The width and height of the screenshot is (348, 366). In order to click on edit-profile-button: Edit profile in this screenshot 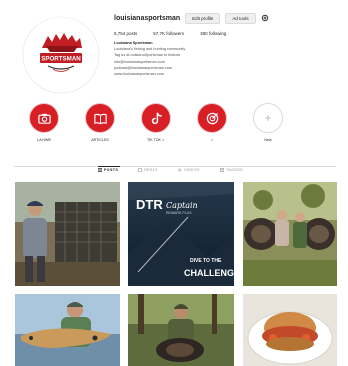, I will do `click(203, 18)`.